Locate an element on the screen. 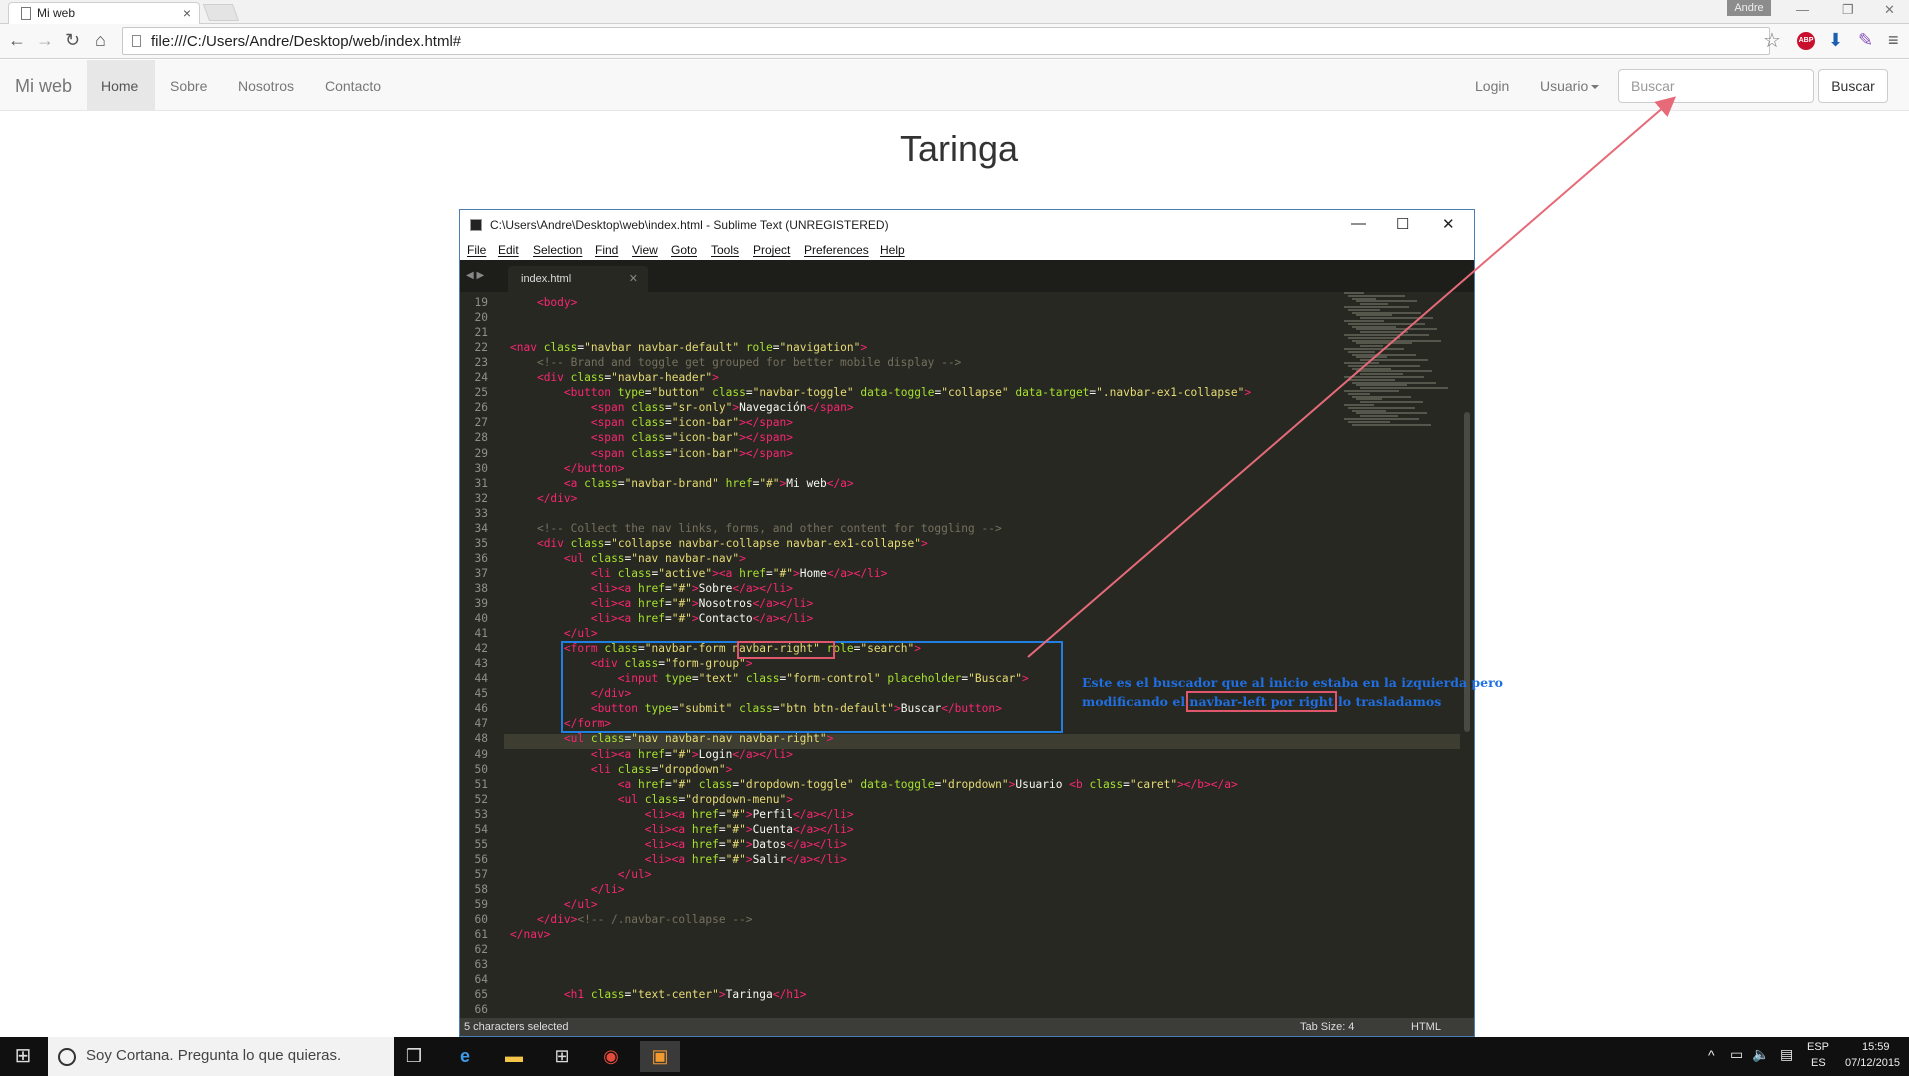 This screenshot has height=1076, width=1909. lang-bottom: ES is located at coordinates (1818, 1063).